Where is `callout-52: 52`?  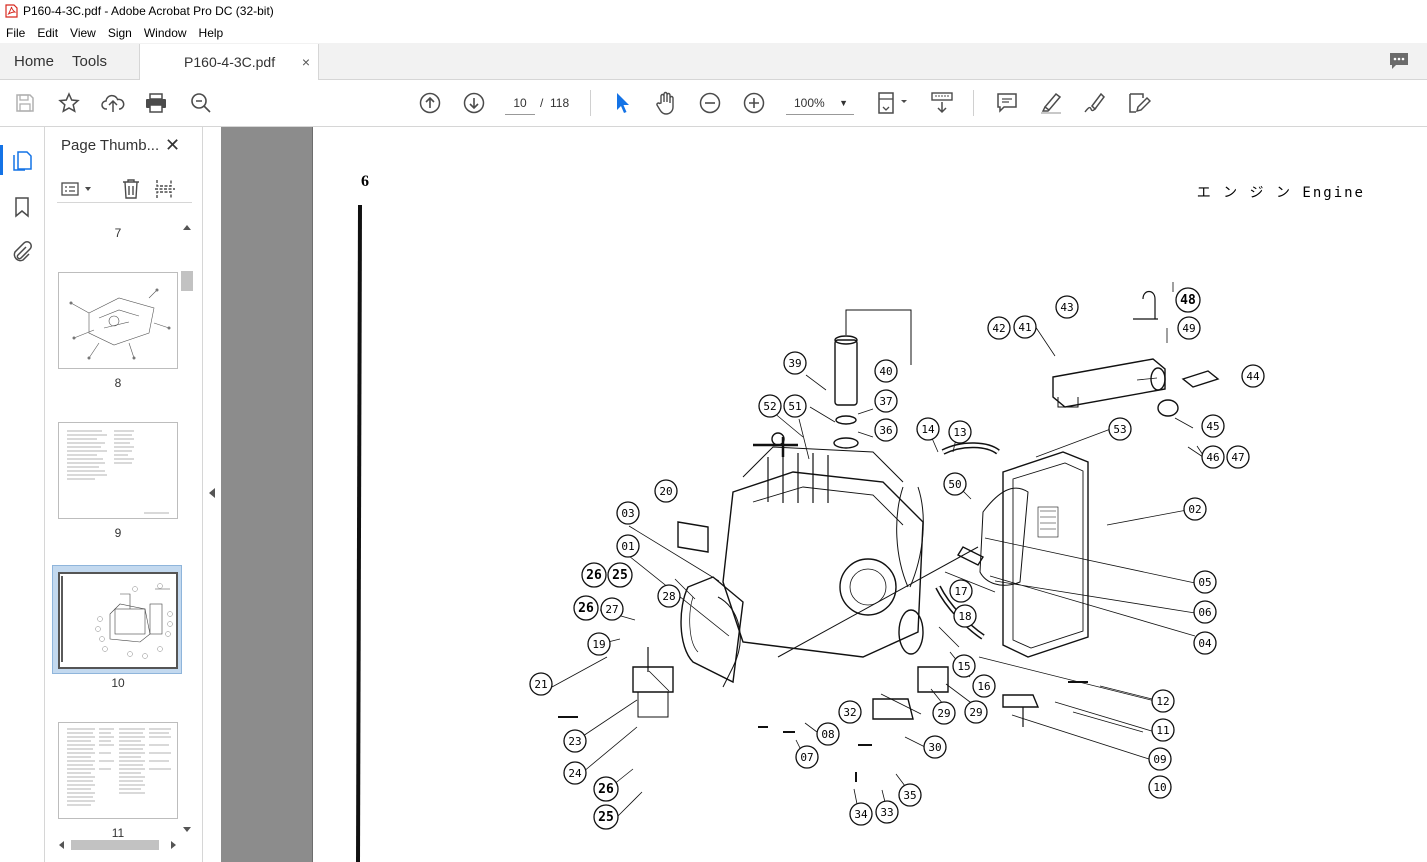
callout-52: 52 is located at coordinates (770, 406).